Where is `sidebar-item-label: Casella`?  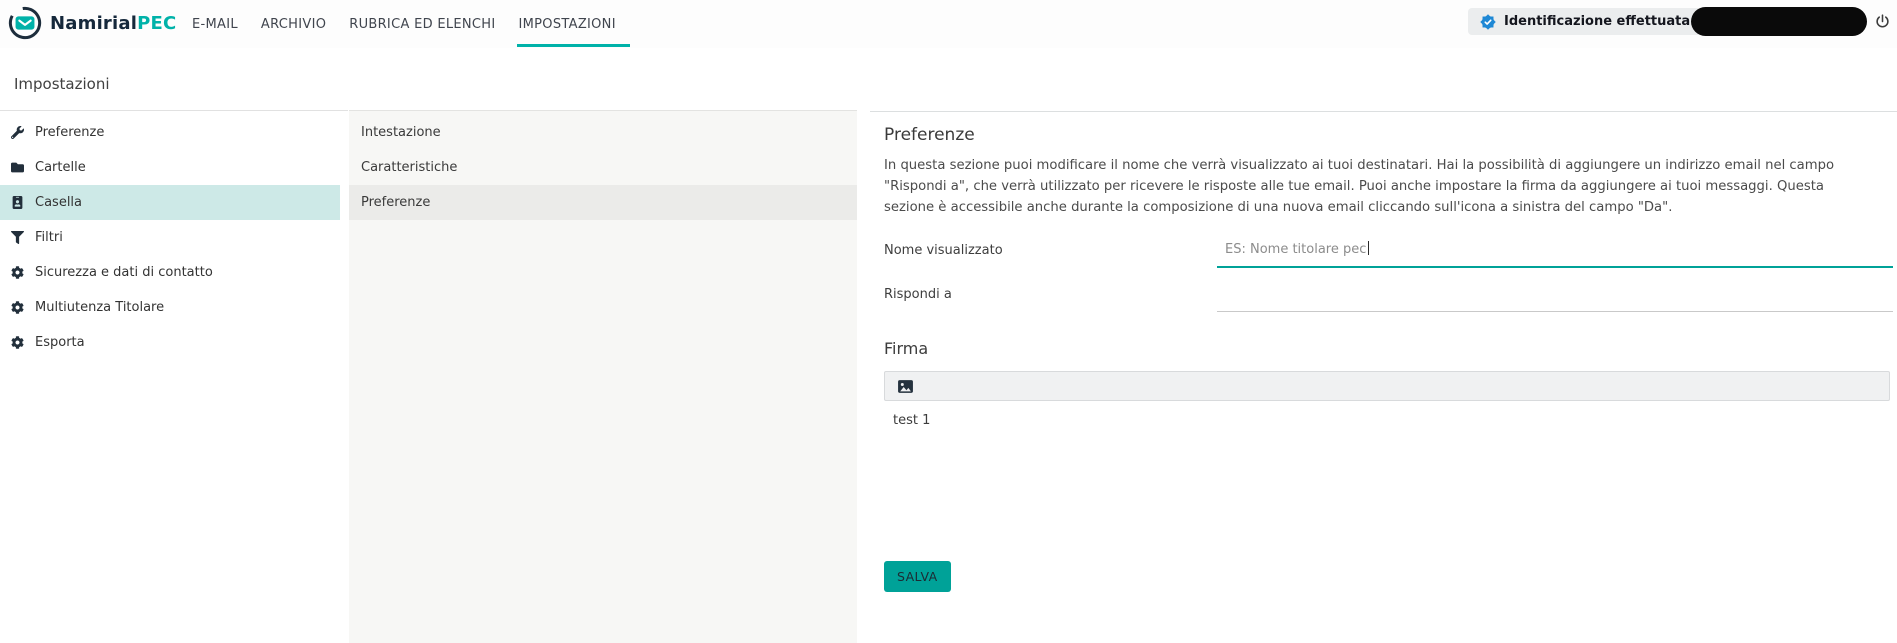
sidebar-item-label: Casella is located at coordinates (59, 202).